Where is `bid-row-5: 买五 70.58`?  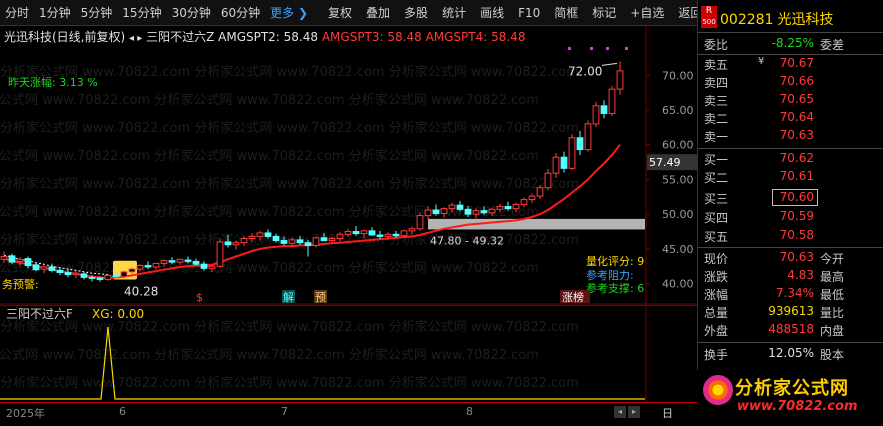 bid-row-5: 买五 70.58 is located at coordinates (790, 237).